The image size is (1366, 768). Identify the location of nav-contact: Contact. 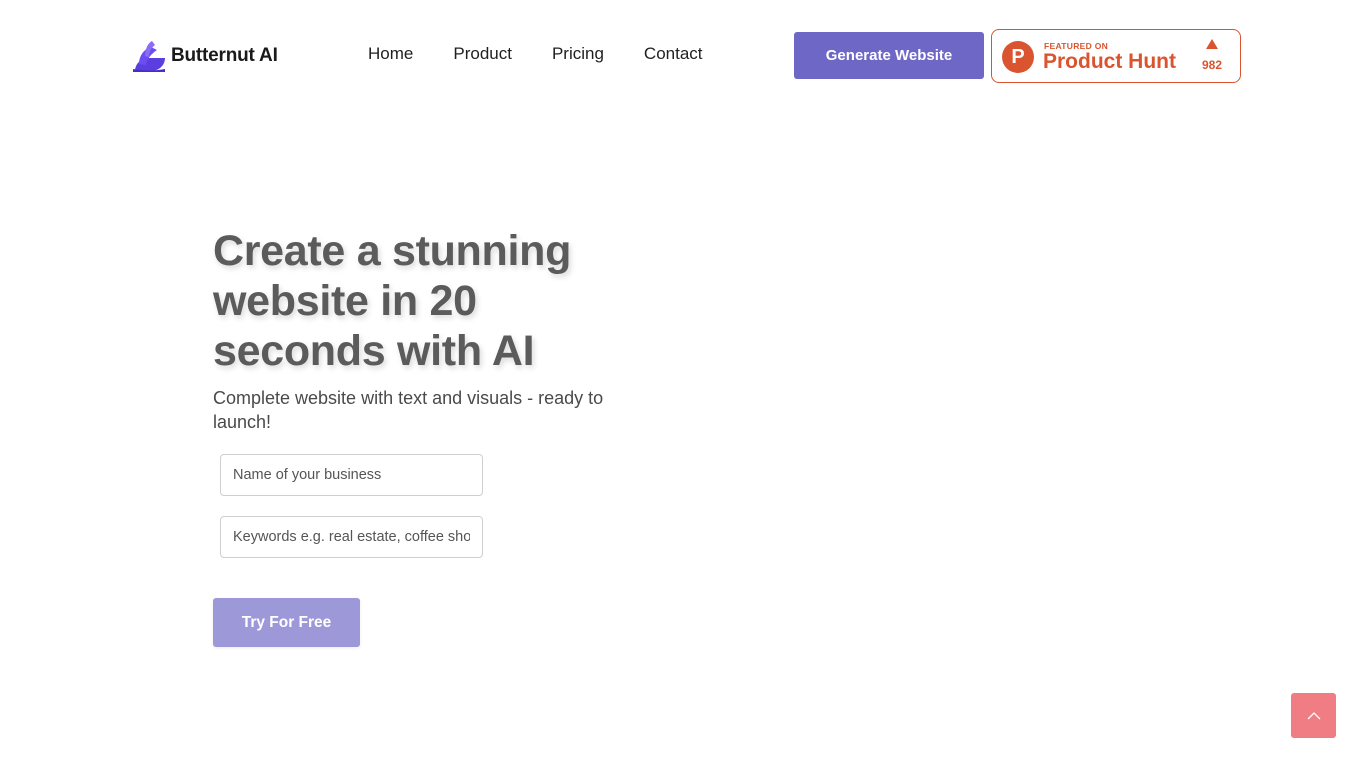
(673, 54).